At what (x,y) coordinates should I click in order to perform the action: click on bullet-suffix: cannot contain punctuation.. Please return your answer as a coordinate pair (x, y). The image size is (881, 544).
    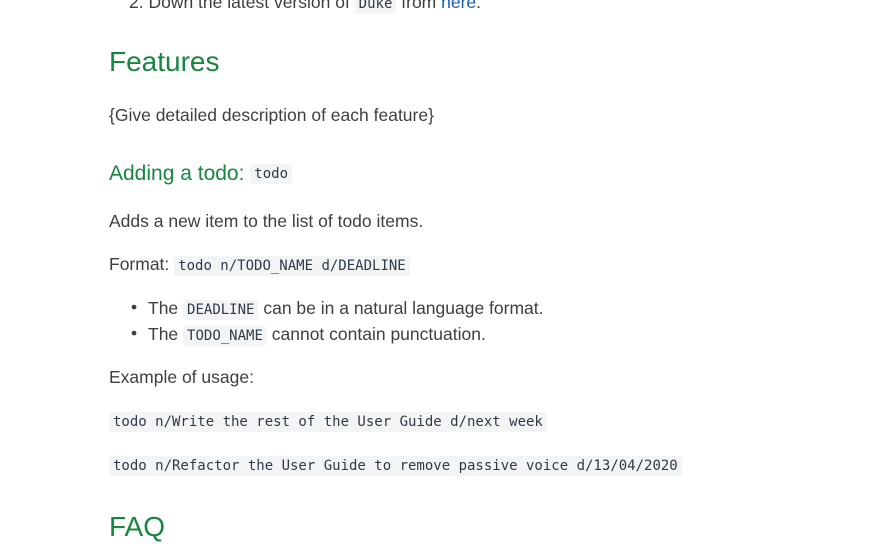
    Looking at the image, I should click on (376, 334).